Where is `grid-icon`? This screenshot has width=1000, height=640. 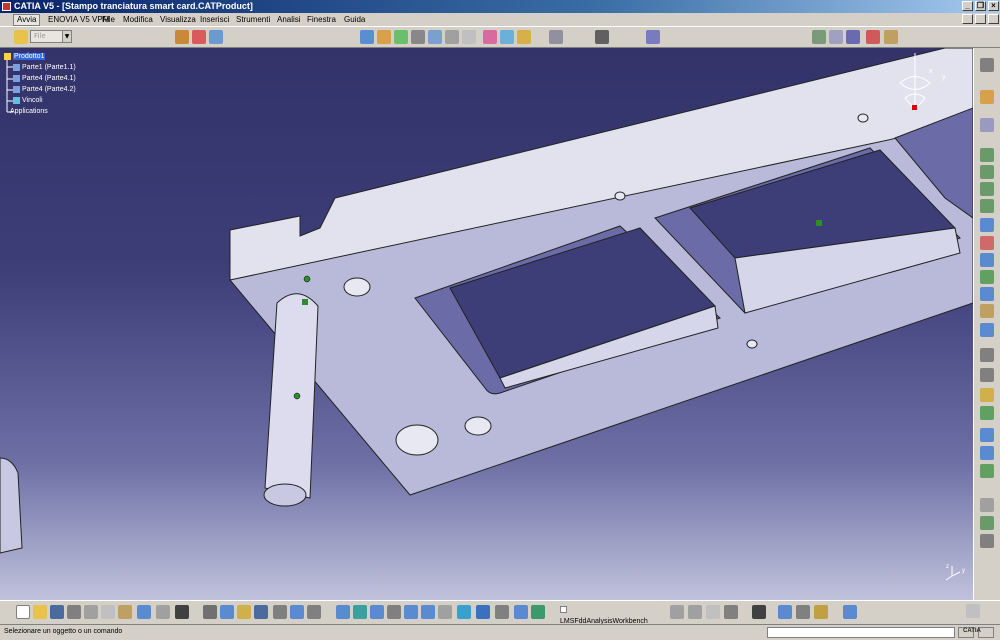 grid-icon is located at coordinates (602, 37).